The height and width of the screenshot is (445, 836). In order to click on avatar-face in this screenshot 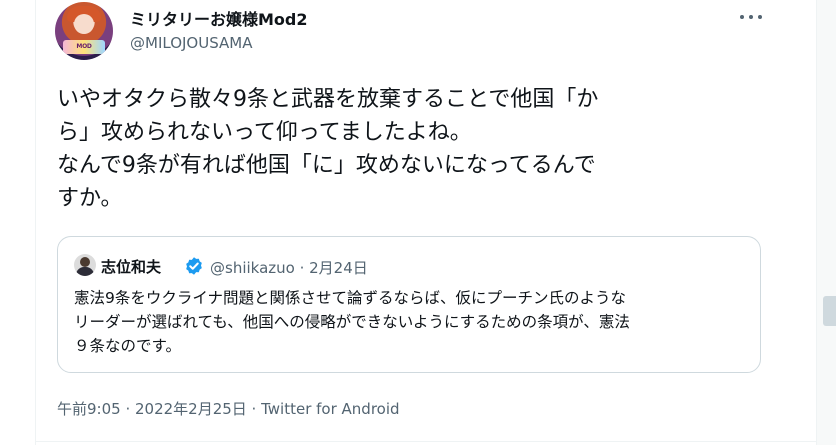, I will do `click(84, 24)`.